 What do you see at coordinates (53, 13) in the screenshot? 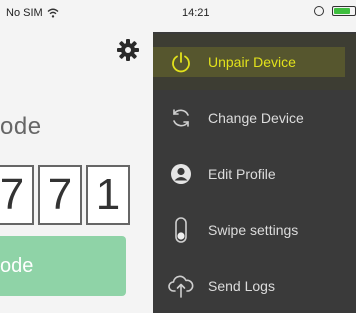
I see `wifi-icon` at bounding box center [53, 13].